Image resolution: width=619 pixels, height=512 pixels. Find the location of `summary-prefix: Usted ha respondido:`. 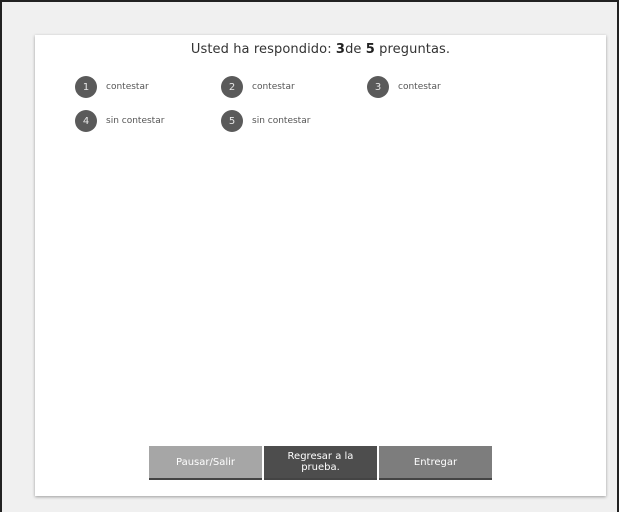

summary-prefix: Usted ha respondido: is located at coordinates (263, 49).